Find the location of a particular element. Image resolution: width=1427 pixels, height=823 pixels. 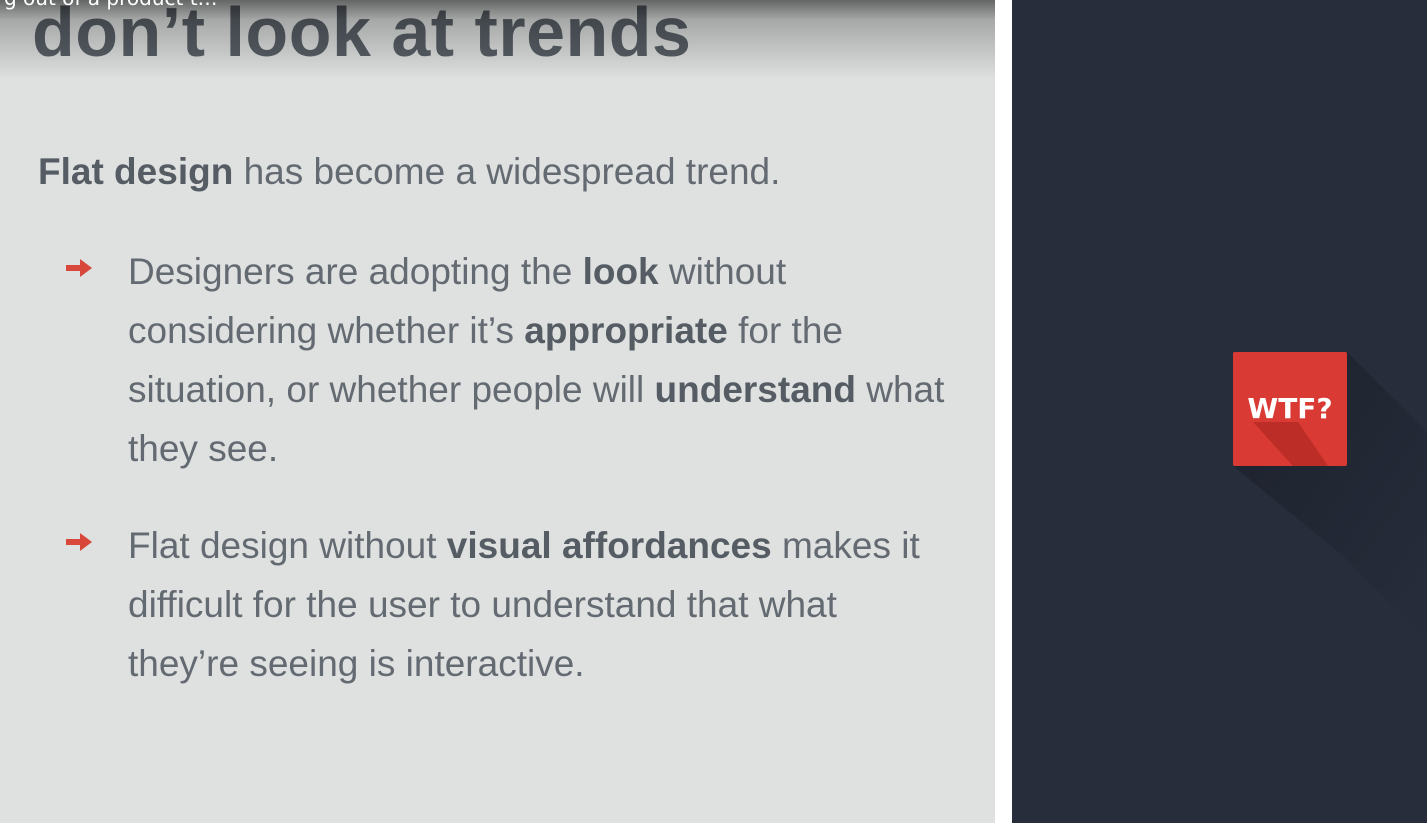

wtf-badge: WTF? is located at coordinates (1290, 409).